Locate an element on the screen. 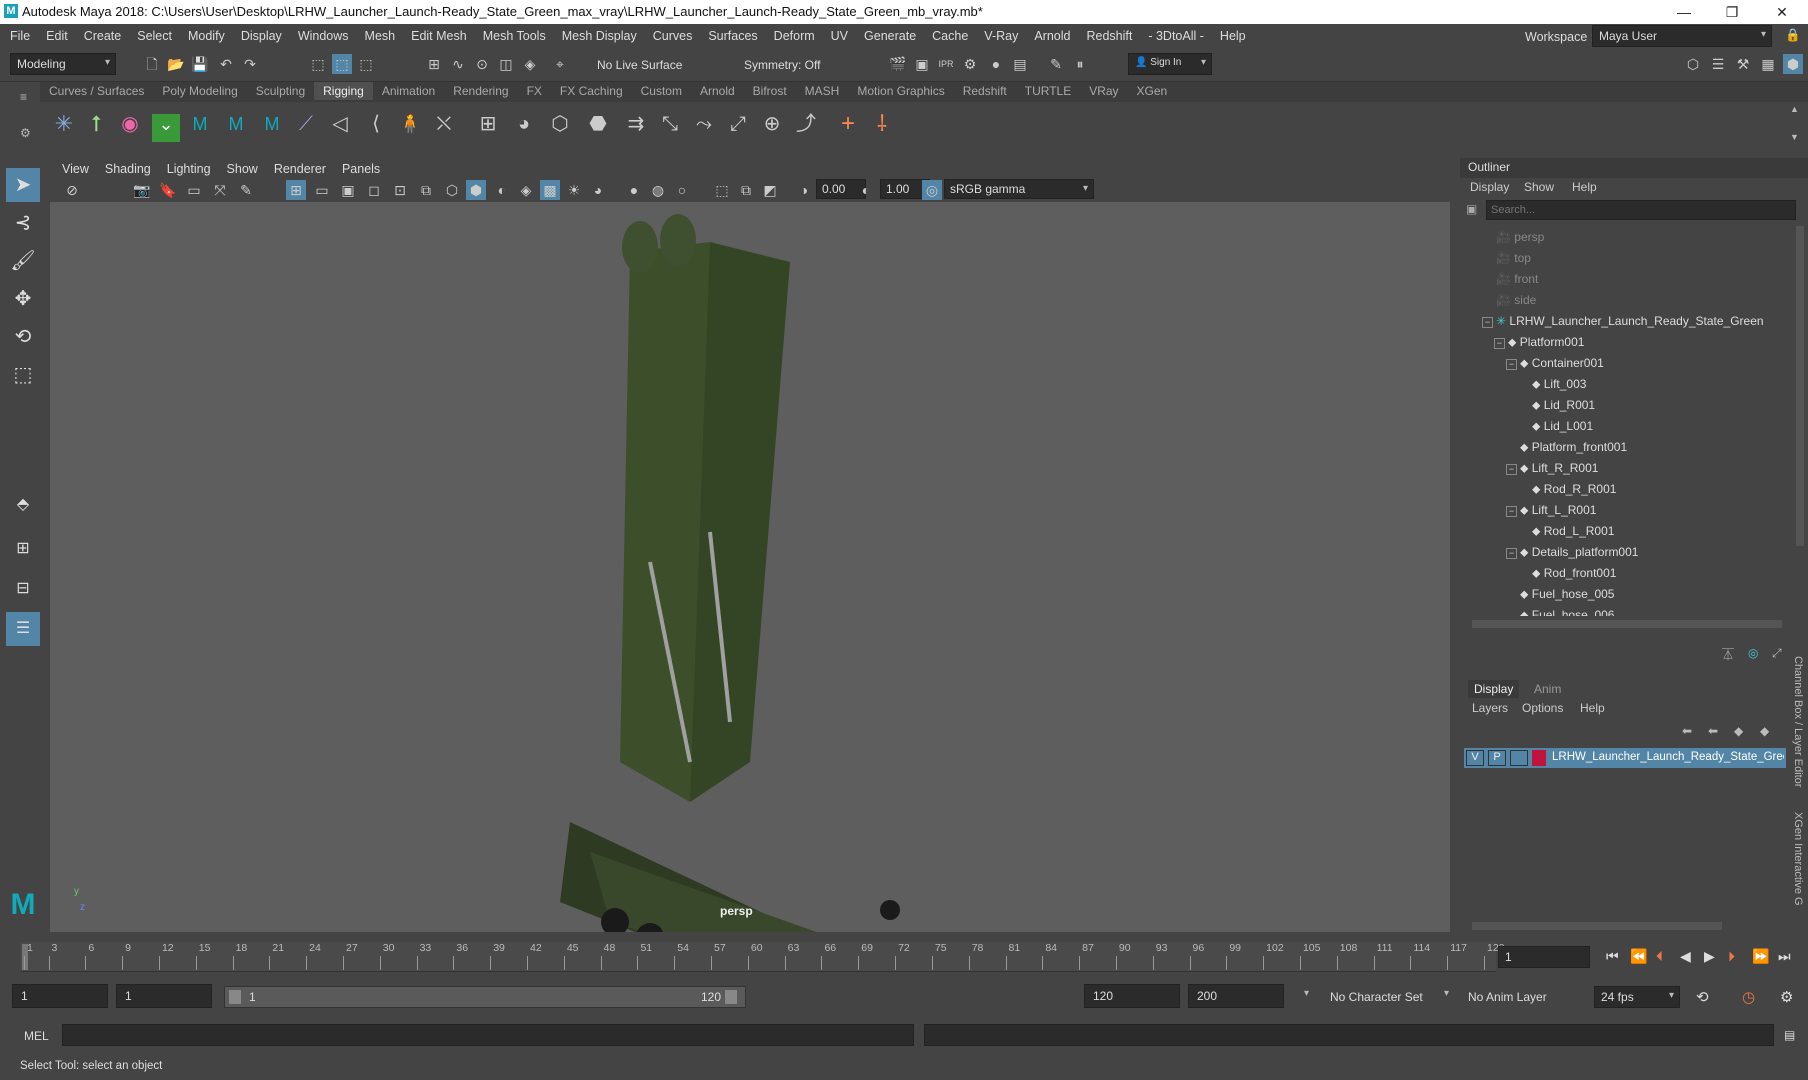  shelf-tab-mash: MASH is located at coordinates (822, 91).